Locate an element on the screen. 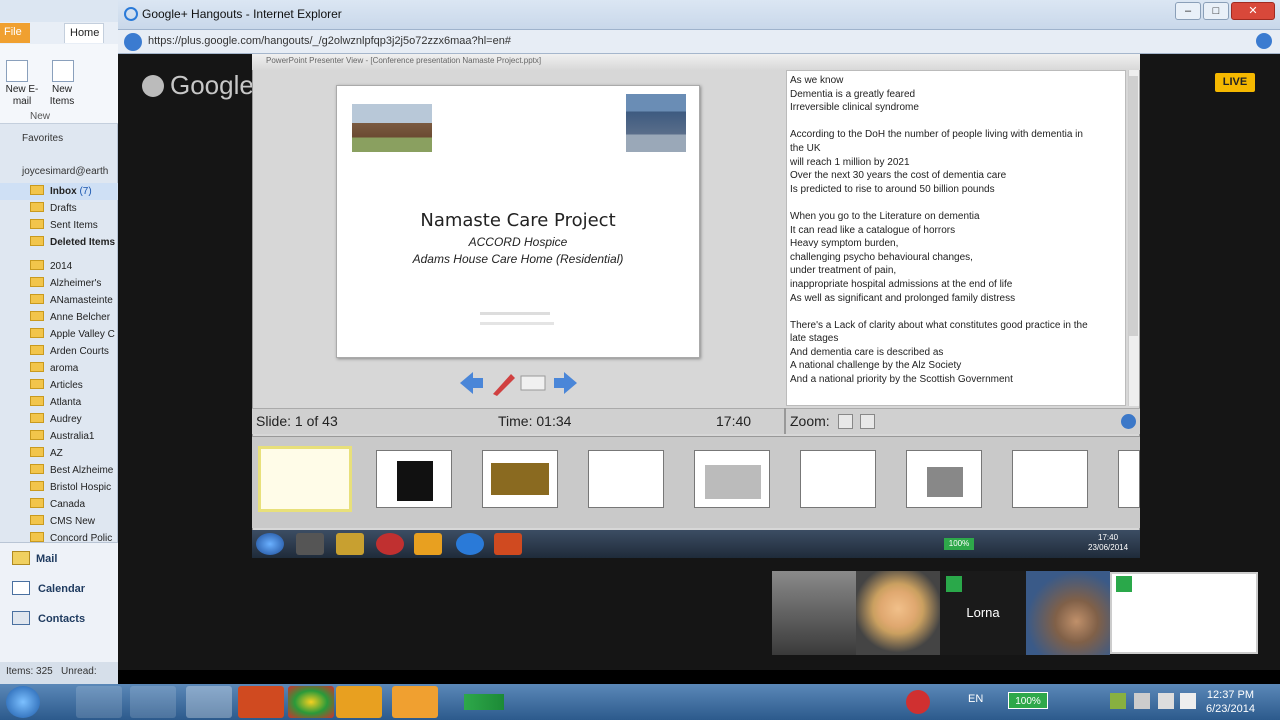 This screenshot has width=1280, height=720. maximize-button: □ is located at coordinates (1216, 11).